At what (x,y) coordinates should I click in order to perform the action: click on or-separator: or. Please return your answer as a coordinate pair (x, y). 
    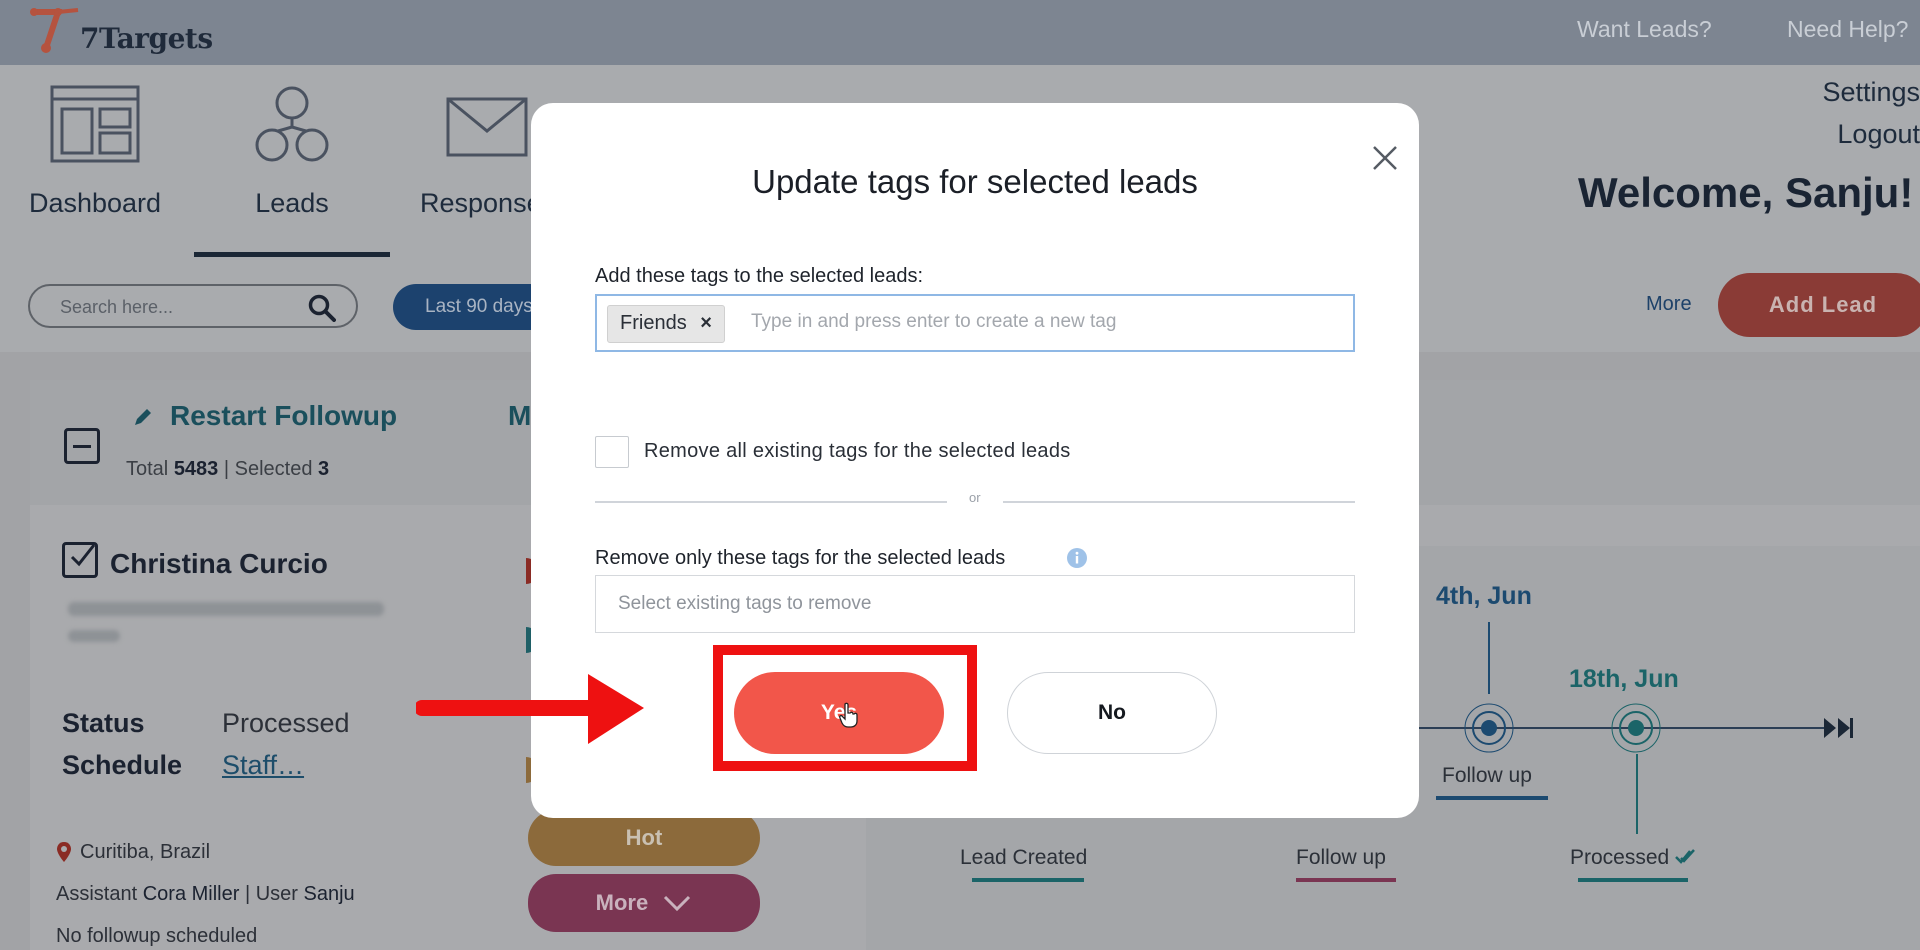
    Looking at the image, I should click on (975, 497).